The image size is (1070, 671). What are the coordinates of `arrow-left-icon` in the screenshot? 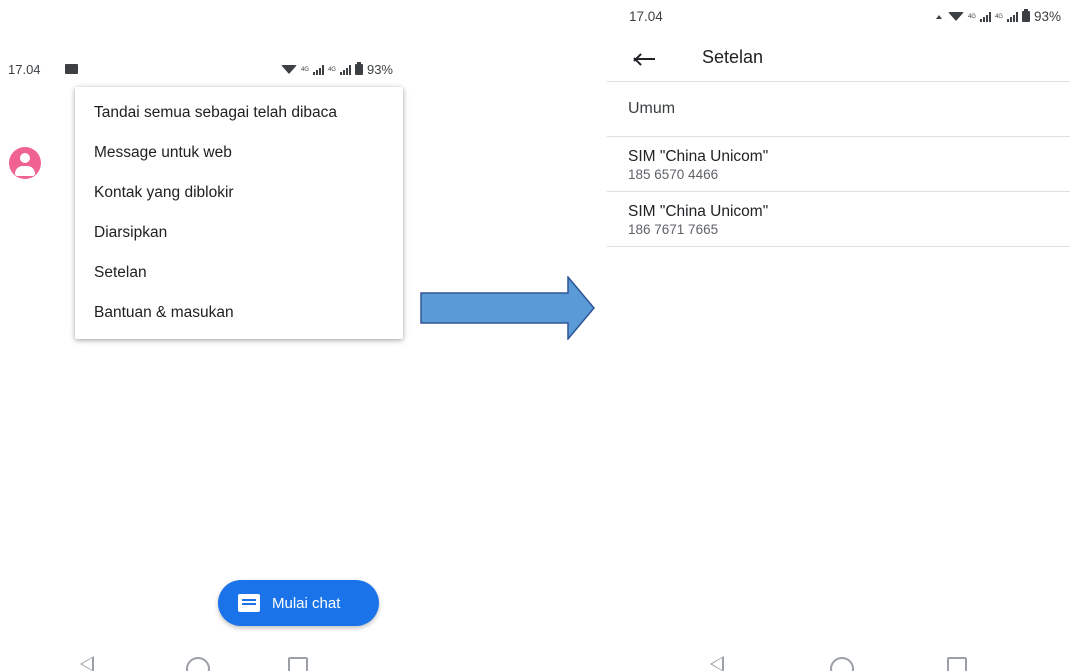 It's located at (645, 59).